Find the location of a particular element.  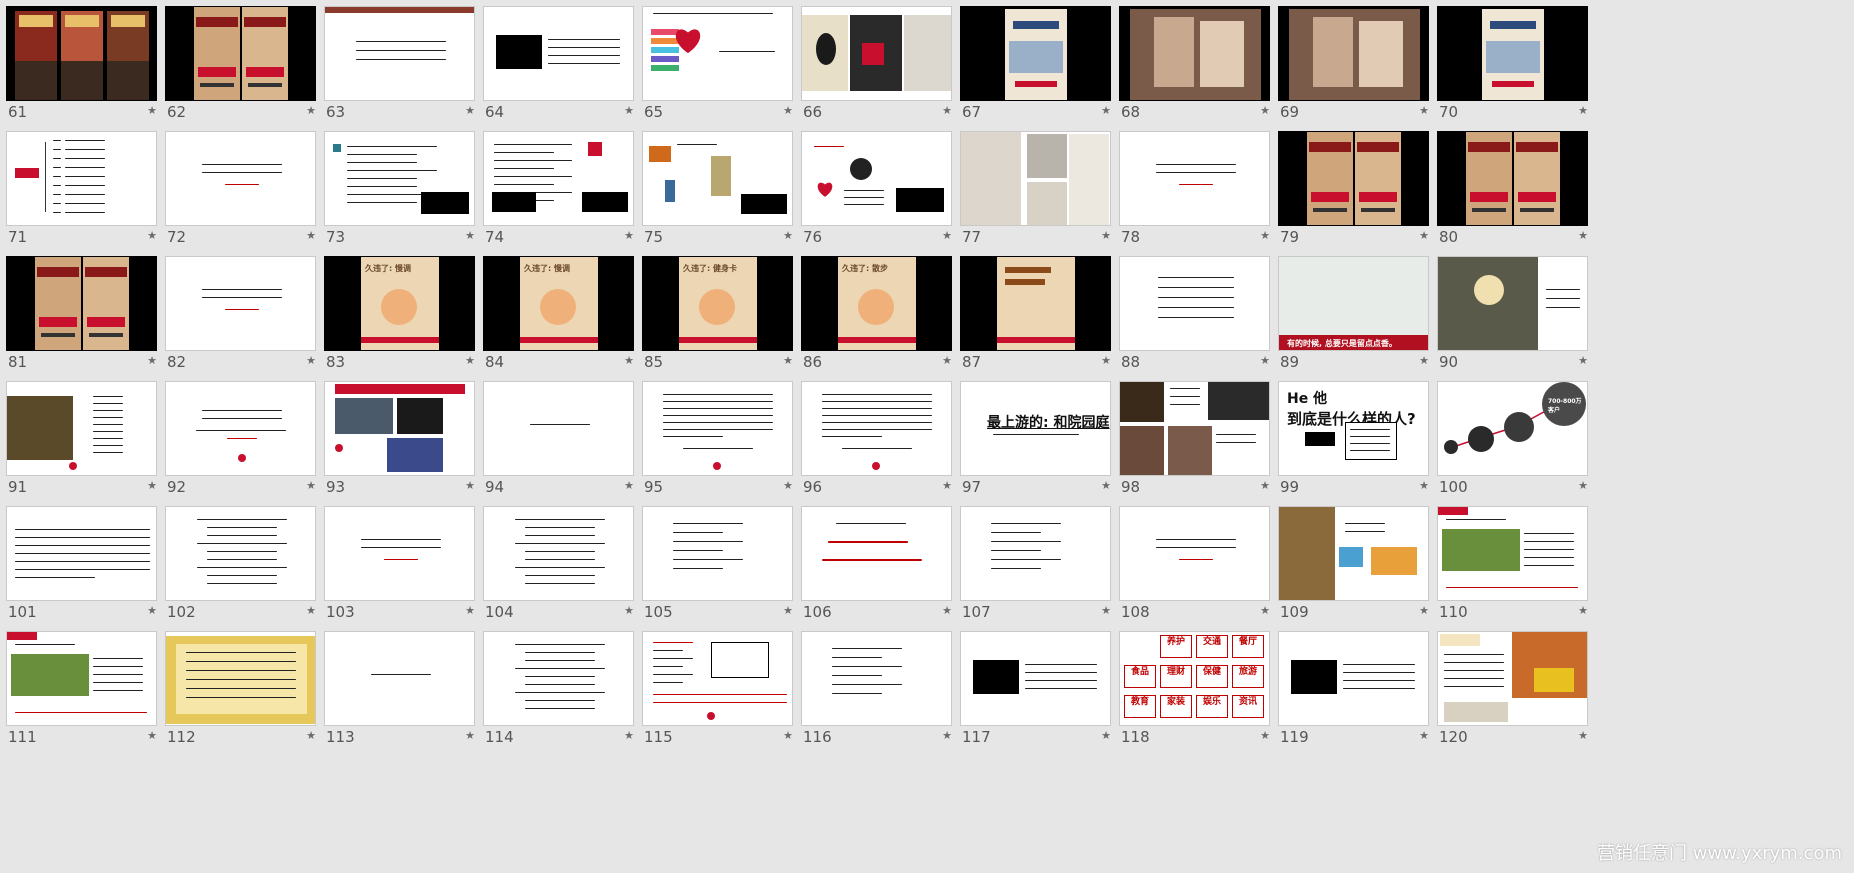

slide-cell: 98 ★ is located at coordinates (1191, 437).